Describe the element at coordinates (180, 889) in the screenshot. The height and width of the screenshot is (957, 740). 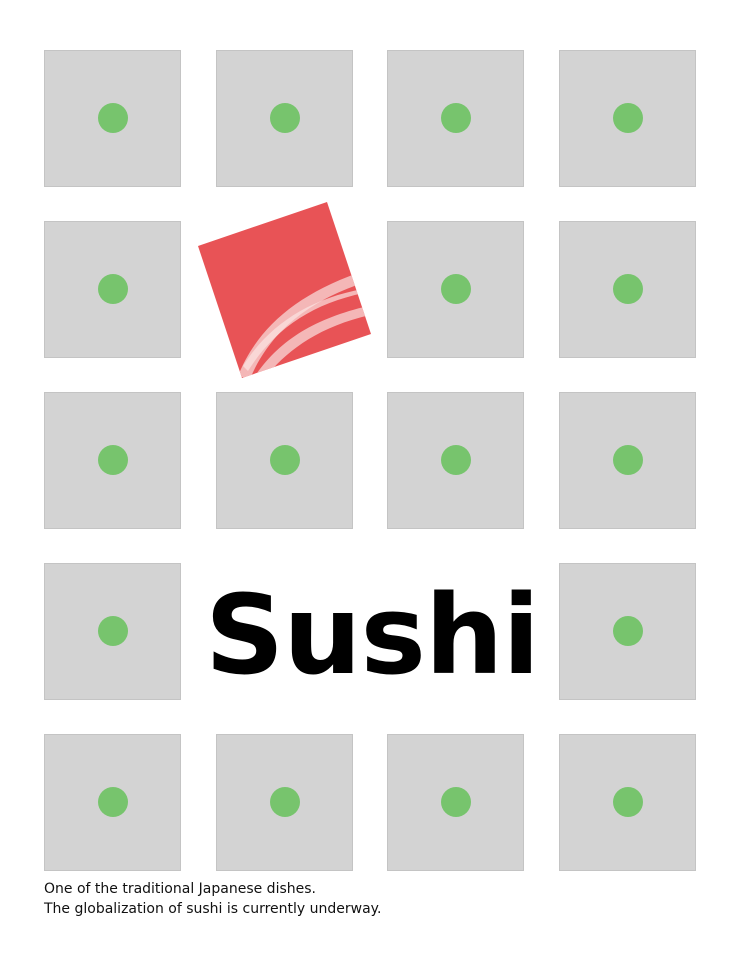
I see `caption-line: One of the traditional Japanese dishes.` at that location.